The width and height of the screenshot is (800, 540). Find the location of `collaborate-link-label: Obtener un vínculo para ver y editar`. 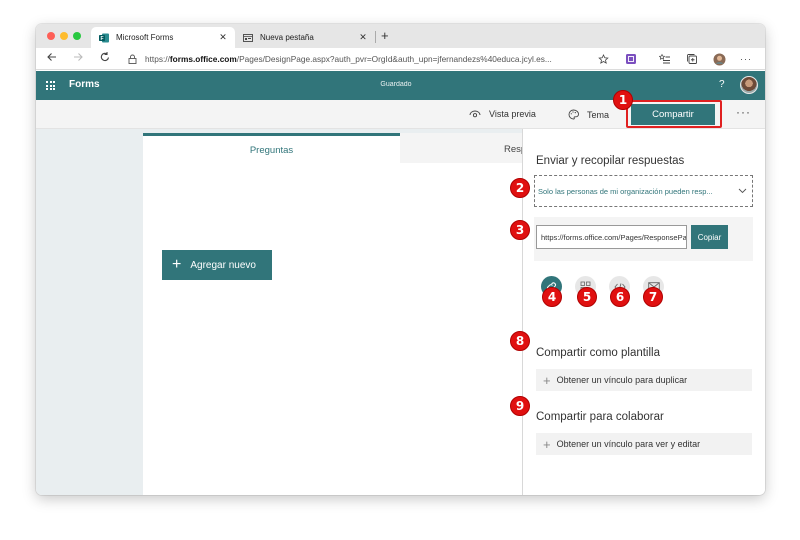

collaborate-link-label: Obtener un vínculo para ver y editar is located at coordinates (628, 444).